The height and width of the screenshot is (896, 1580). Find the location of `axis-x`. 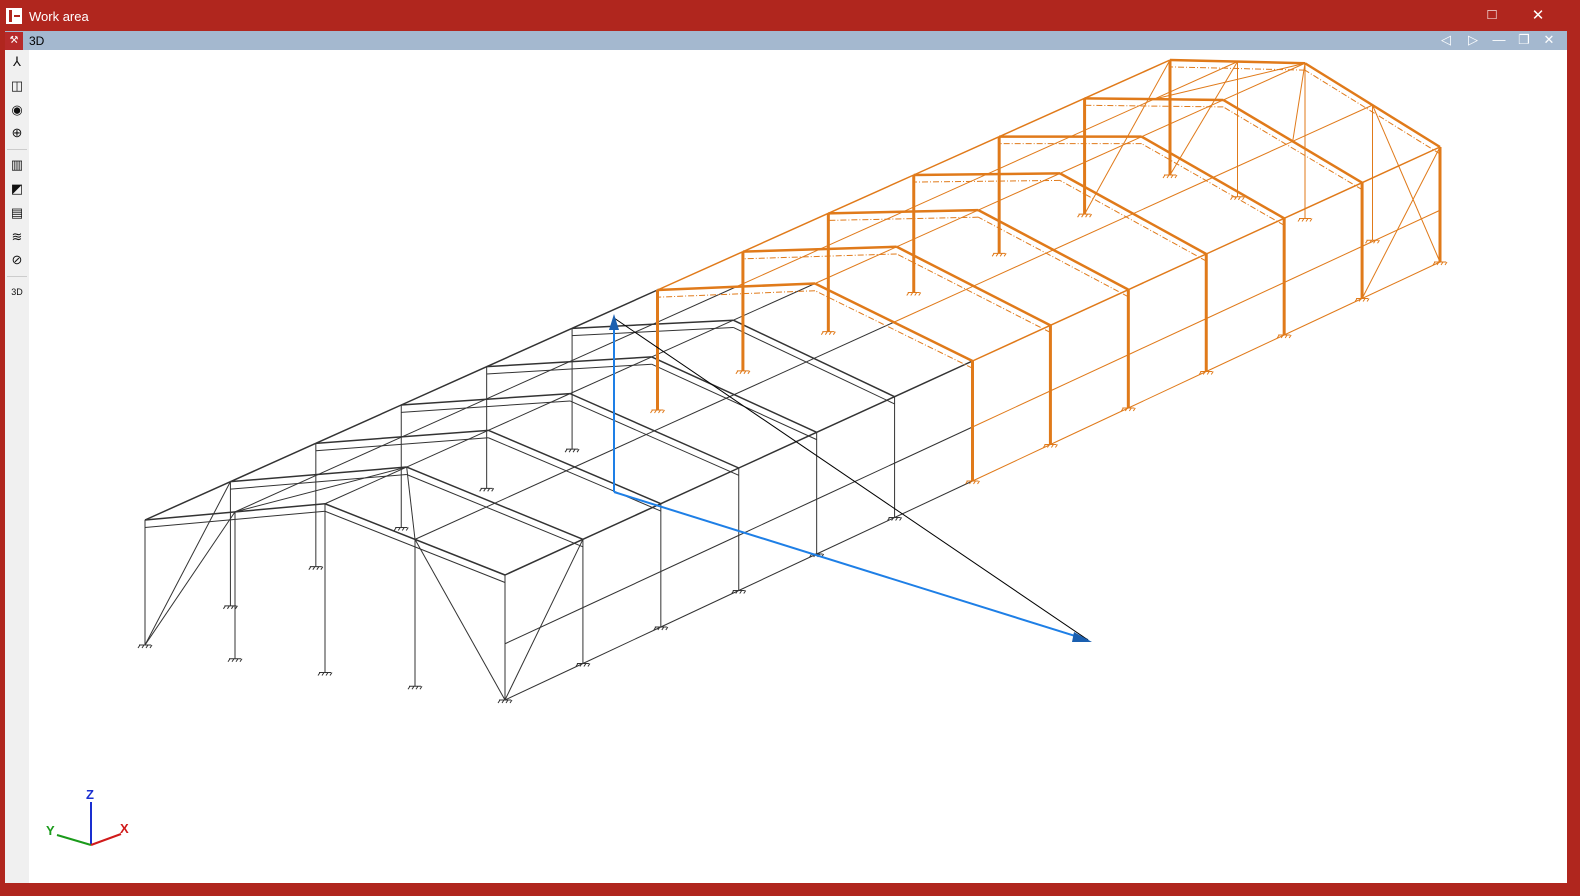

axis-x is located at coordinates (106, 839).